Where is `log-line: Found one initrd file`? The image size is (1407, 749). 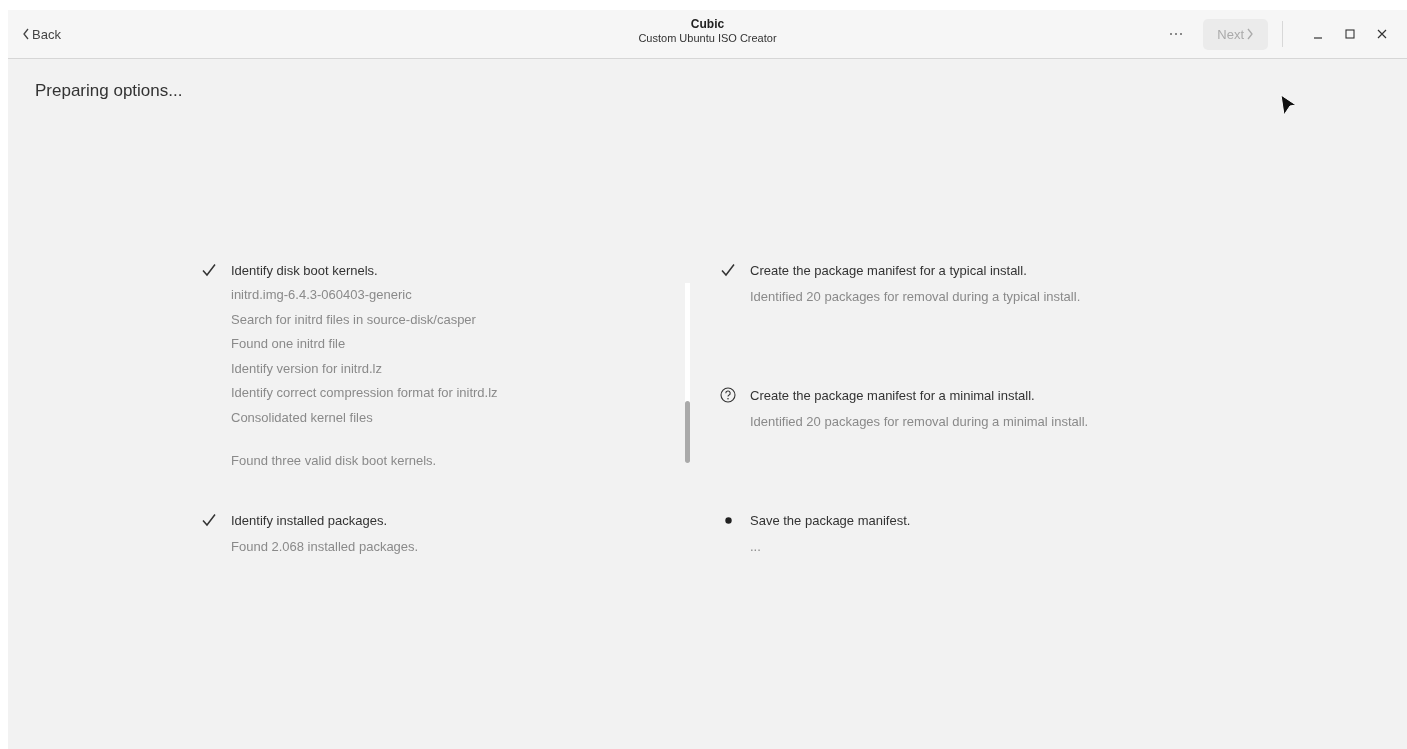
log-line: Found one initrd file is located at coordinates (289, 344).